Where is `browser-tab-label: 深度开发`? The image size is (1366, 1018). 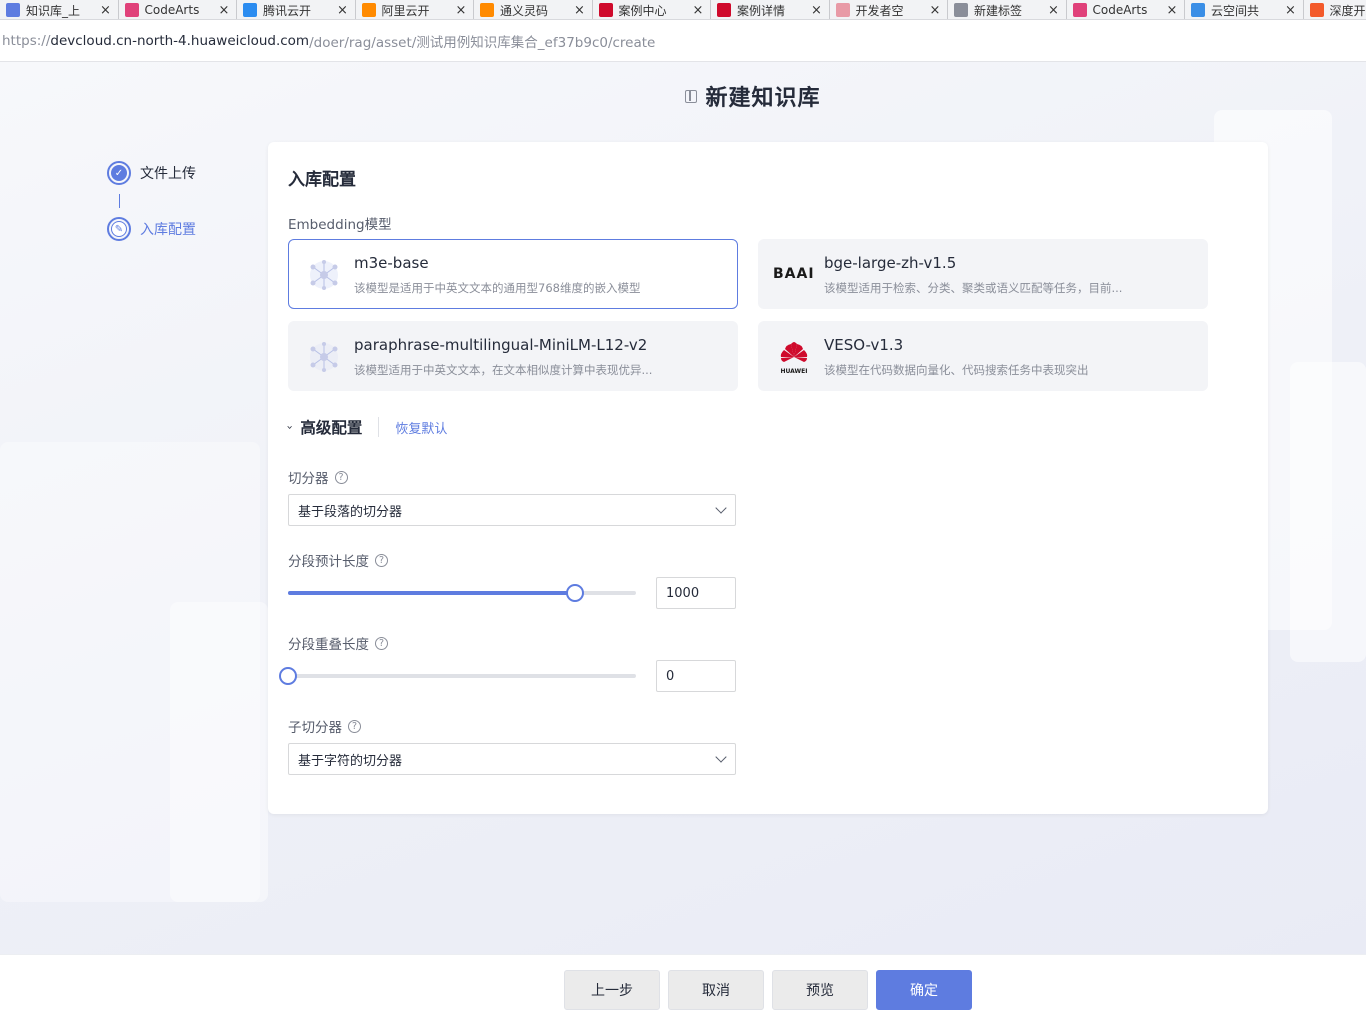
browser-tab-label: 深度开发 is located at coordinates (1347, 10).